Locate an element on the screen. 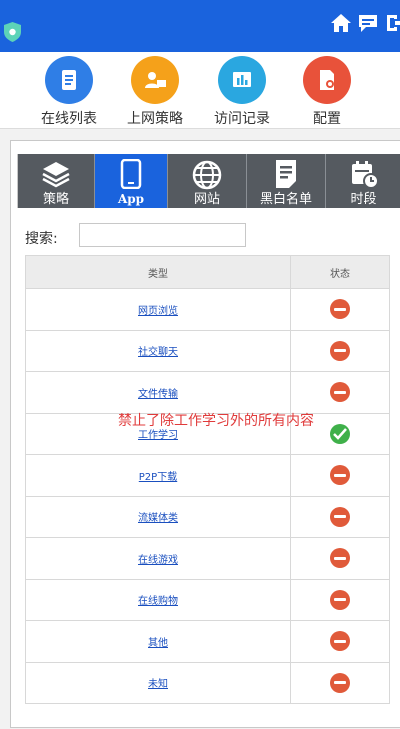  category-link: 网页浏览 is located at coordinates (158, 311).